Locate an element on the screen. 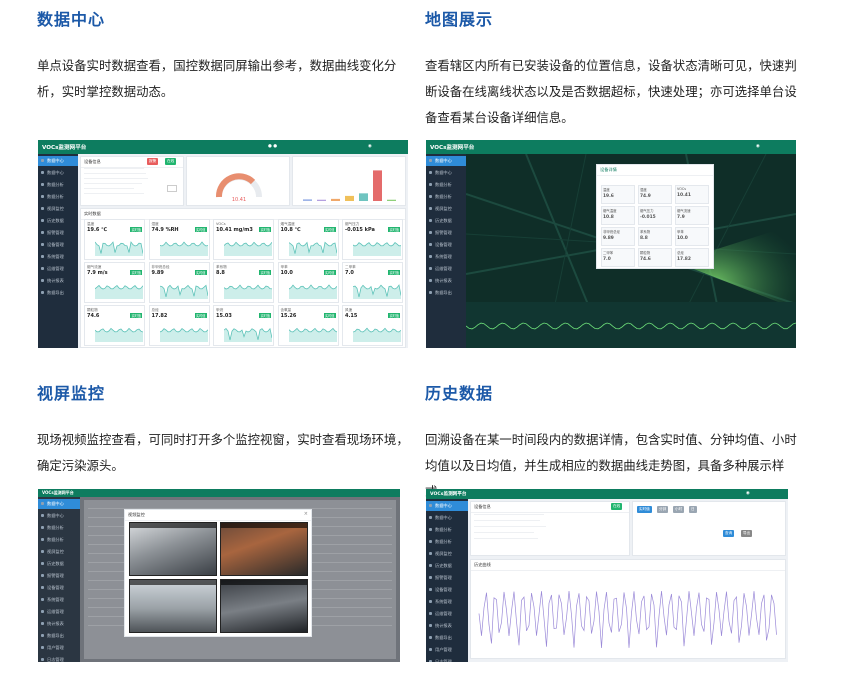 This screenshot has height=693, width=849. data-tile: VOCs 10.41 mg/m3 实时值 is located at coordinates (243, 239).